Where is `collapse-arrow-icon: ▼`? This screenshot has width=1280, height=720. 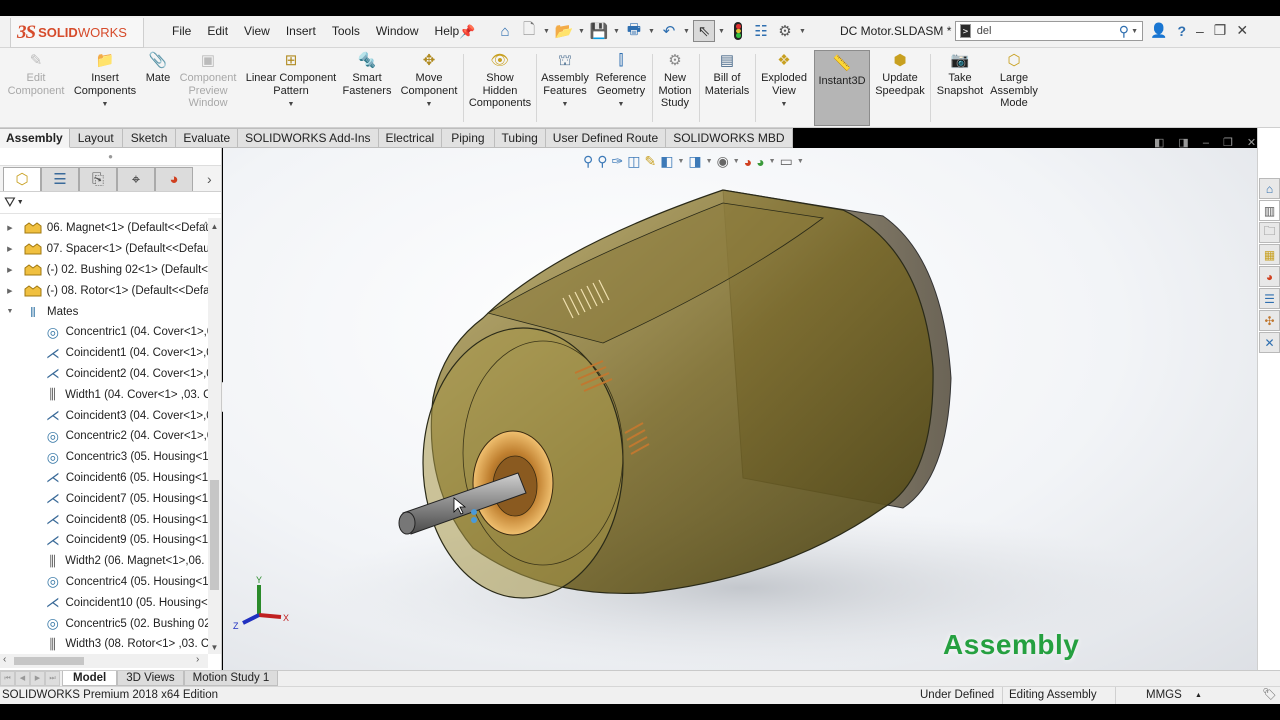
collapse-arrow-icon: ▼ is located at coordinates (10, 311).